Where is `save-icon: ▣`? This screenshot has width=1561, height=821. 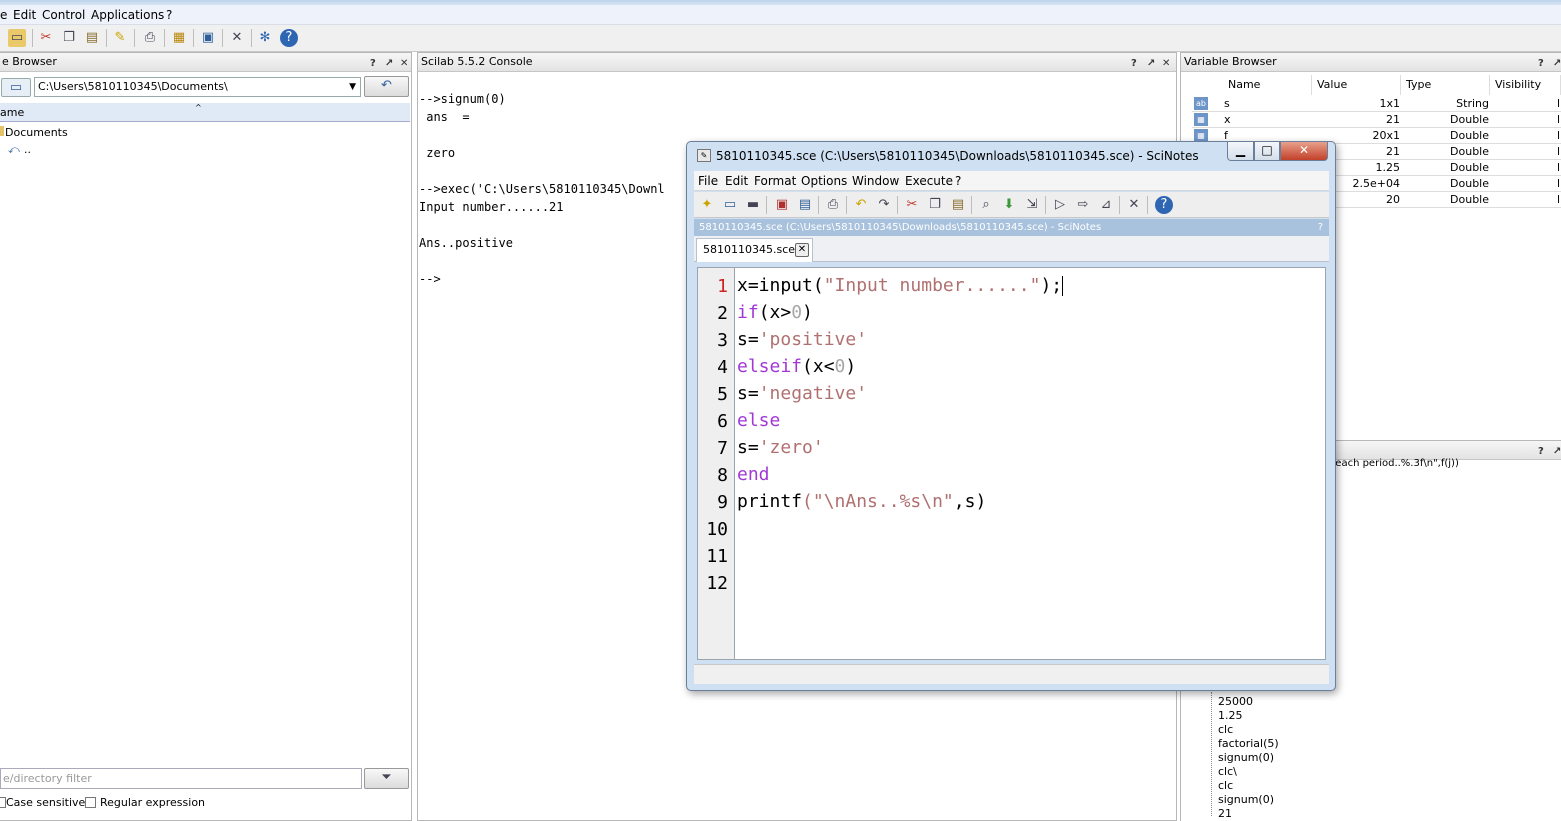 save-icon: ▣ is located at coordinates (782, 205).